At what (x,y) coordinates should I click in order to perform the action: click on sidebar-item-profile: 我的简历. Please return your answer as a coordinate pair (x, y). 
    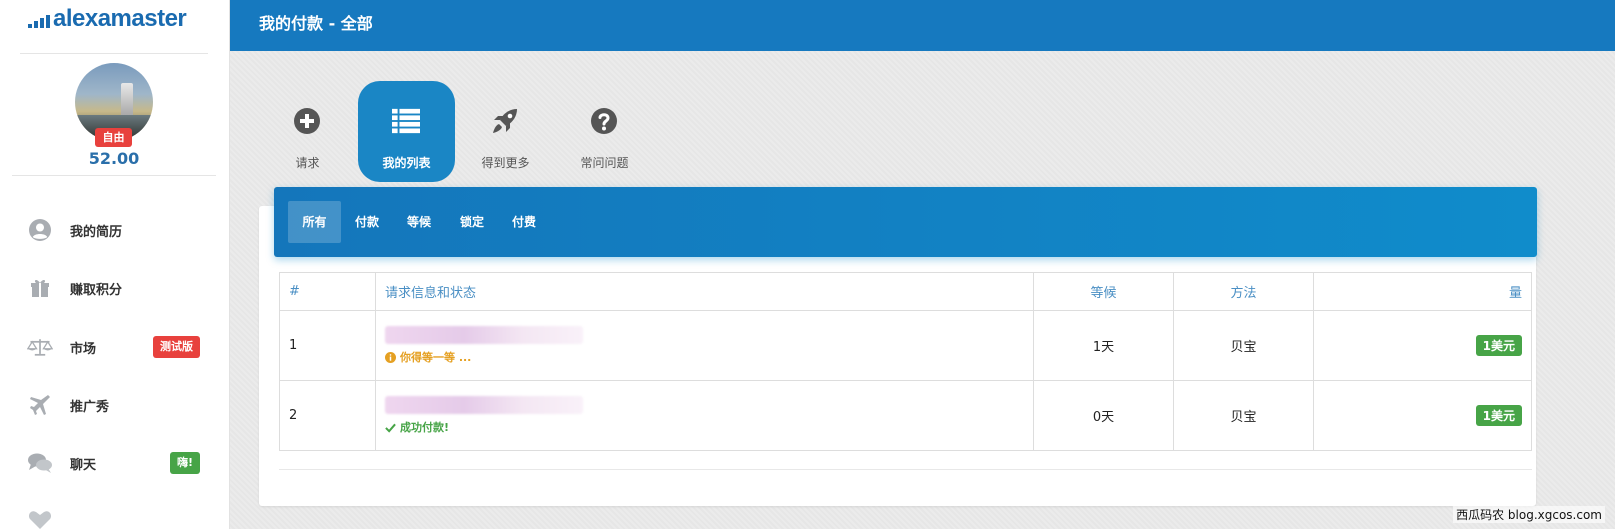
    Looking at the image, I should click on (114, 230).